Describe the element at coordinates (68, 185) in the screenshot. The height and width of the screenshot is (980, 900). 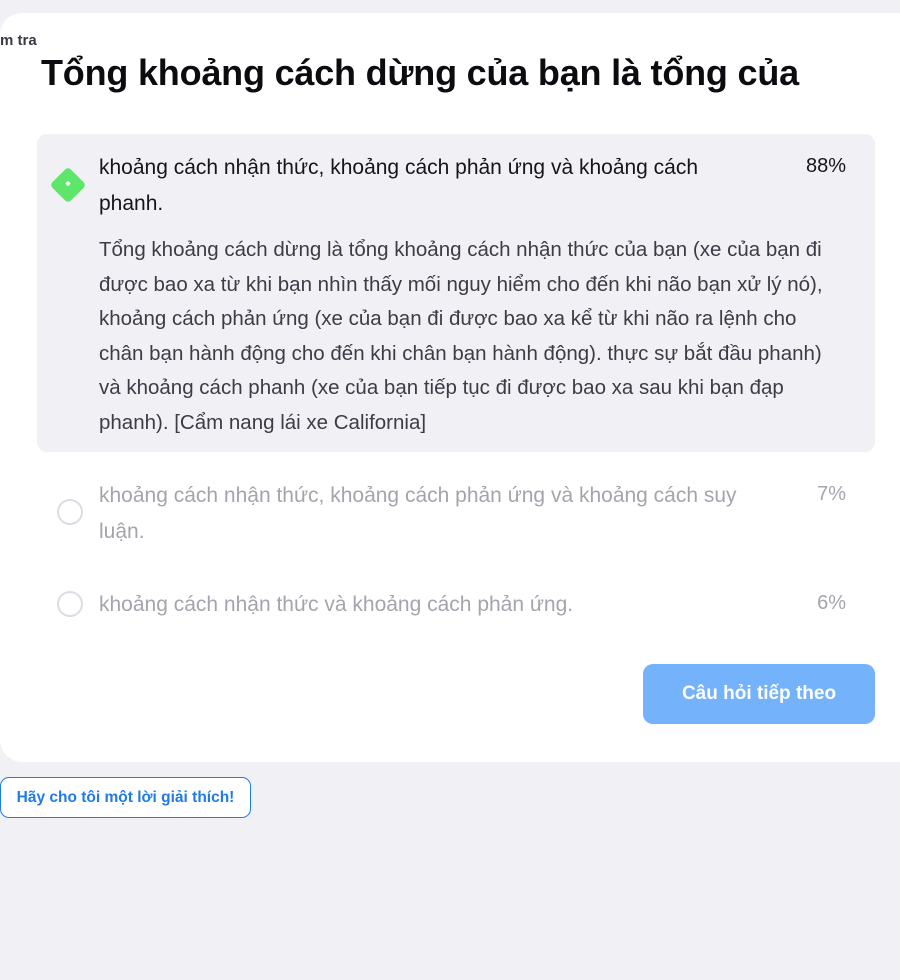
I see `correct-check-icon` at that location.